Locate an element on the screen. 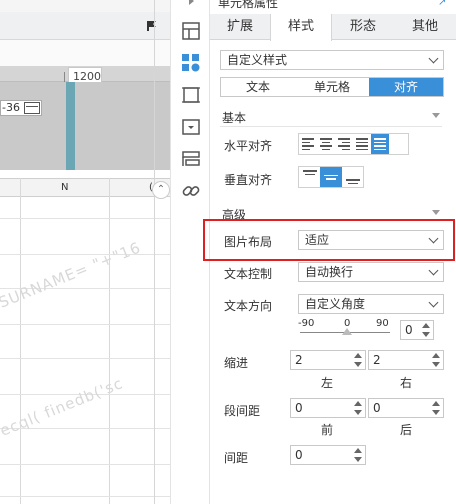  para-before-caption: 前 is located at coordinates (327, 430).